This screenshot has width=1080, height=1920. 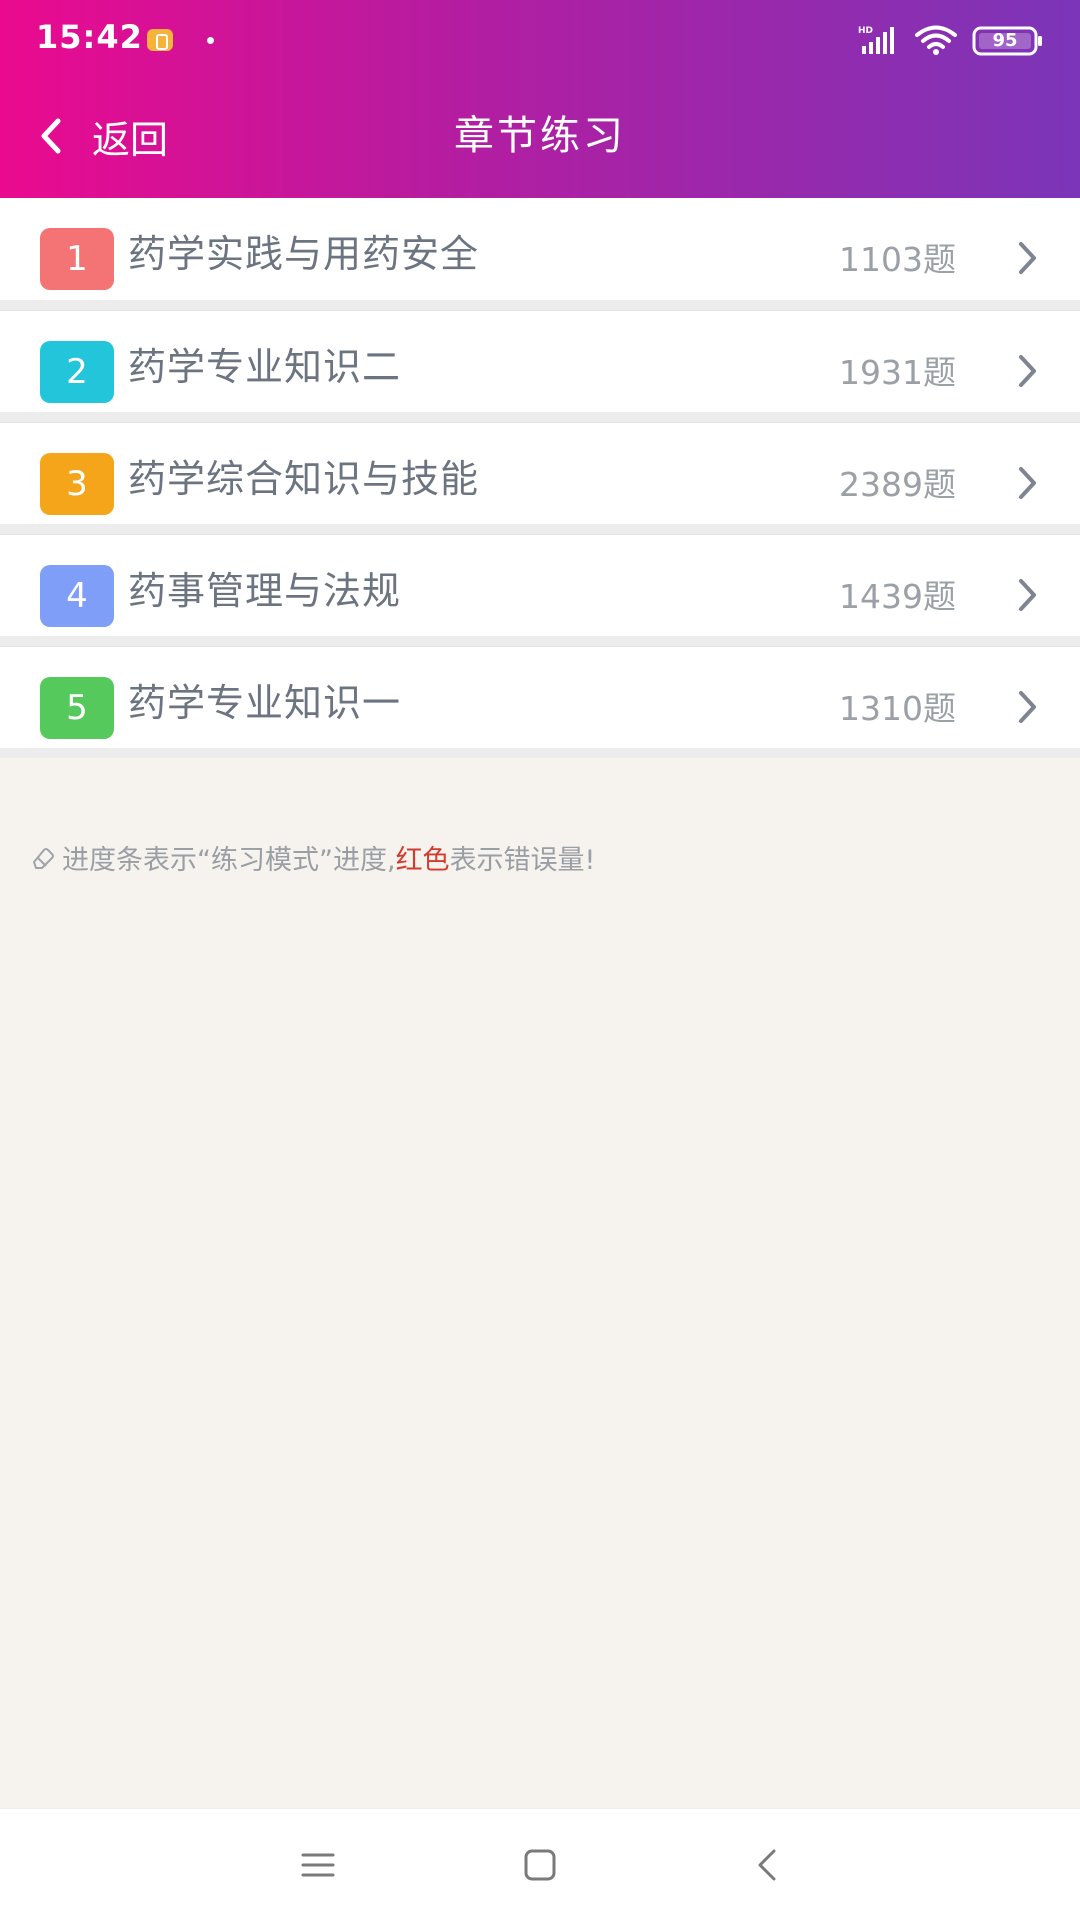 What do you see at coordinates (229, 860) in the screenshot?
I see `hint-text-before: 进度条表示“练习模式”进度,` at bounding box center [229, 860].